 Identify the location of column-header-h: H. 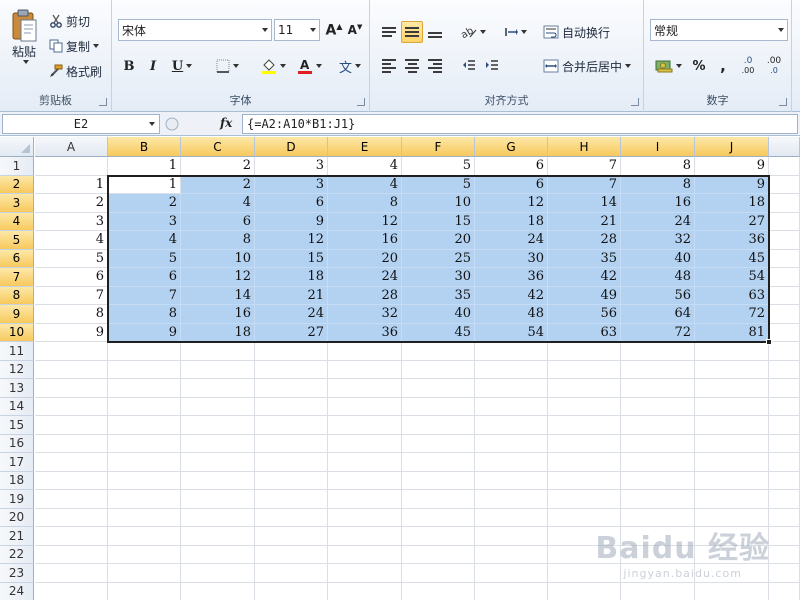
(584, 147).